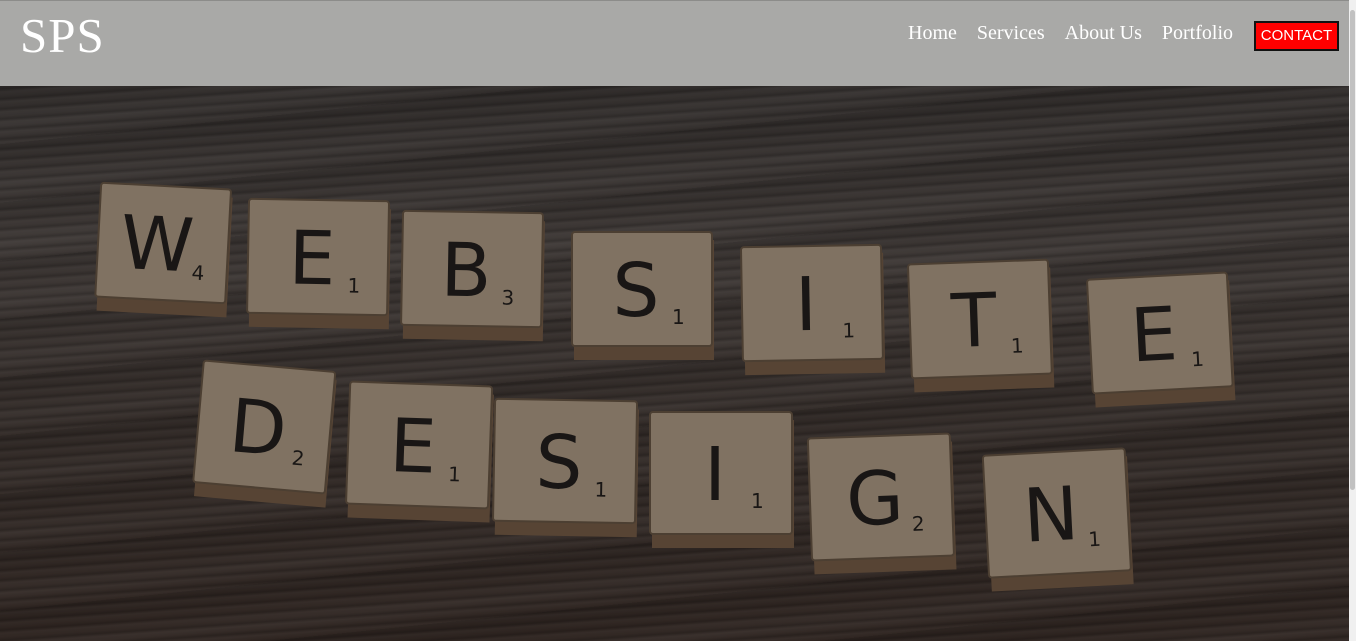  What do you see at coordinates (1296, 36) in the screenshot?
I see `contact-button: CONTACT` at bounding box center [1296, 36].